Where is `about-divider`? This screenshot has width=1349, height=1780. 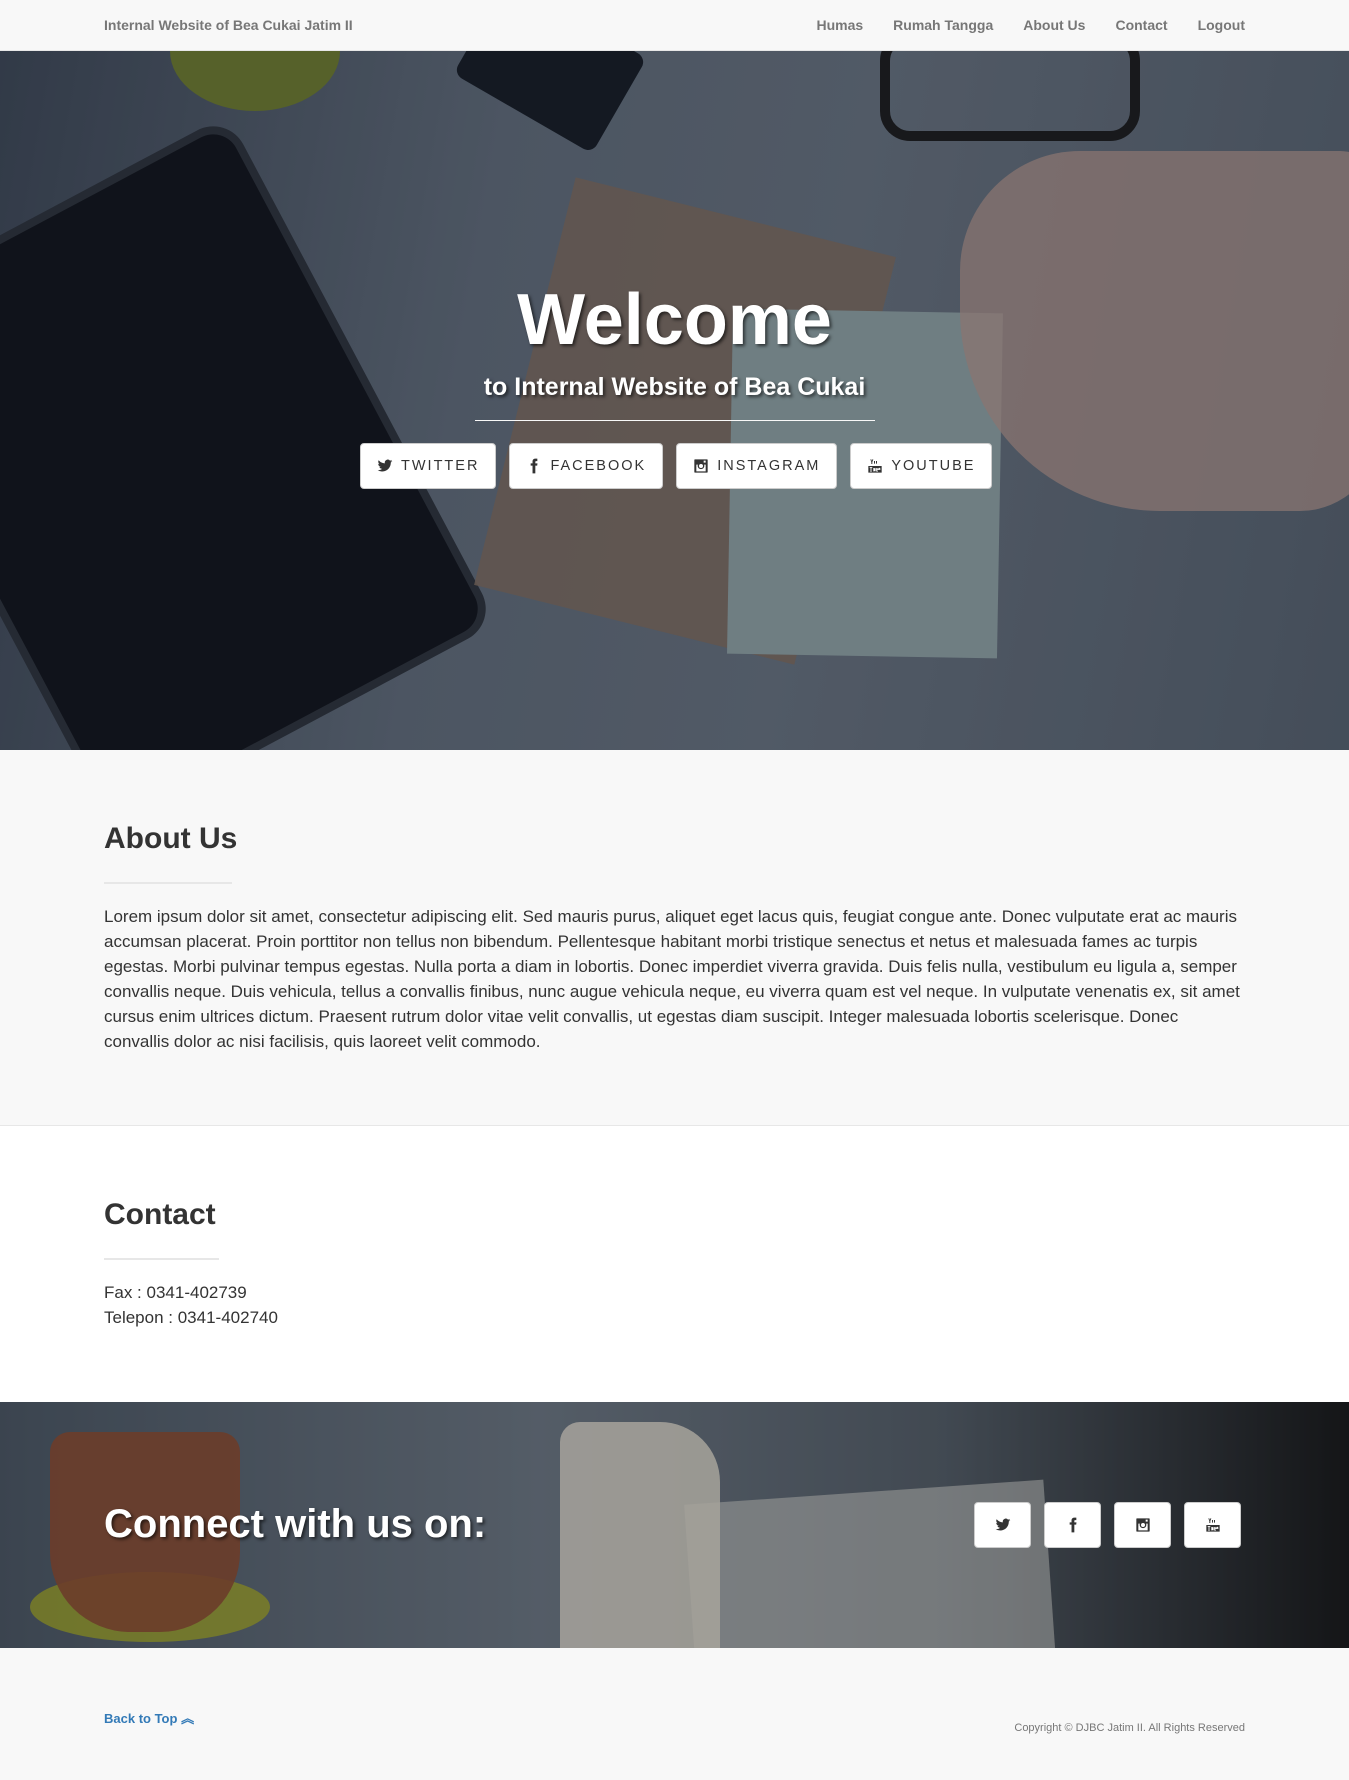 about-divider is located at coordinates (168, 883).